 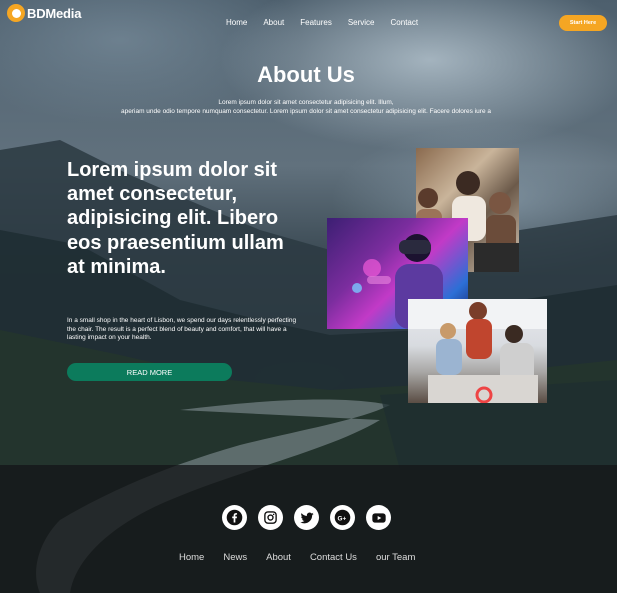 I want to click on footer-link-home: Home, so click(x=191, y=557).